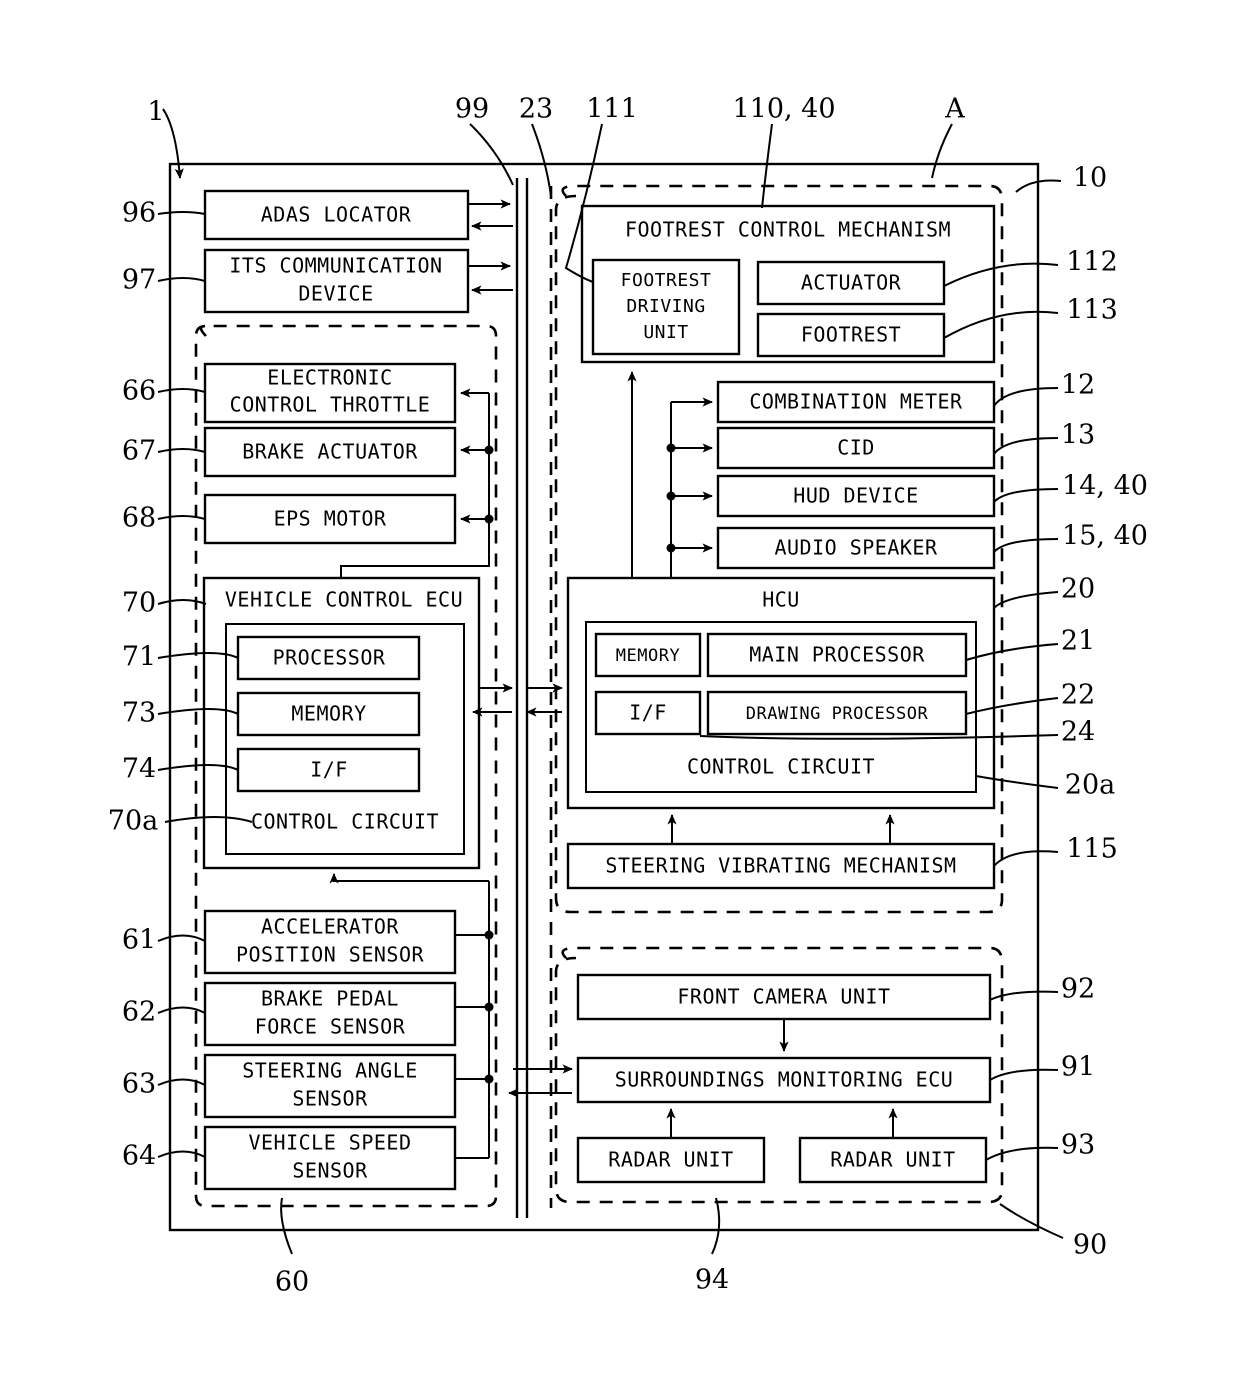 This screenshot has width=1240, height=1386. I want to click on ref-14: 14, 40, so click(1105, 486).